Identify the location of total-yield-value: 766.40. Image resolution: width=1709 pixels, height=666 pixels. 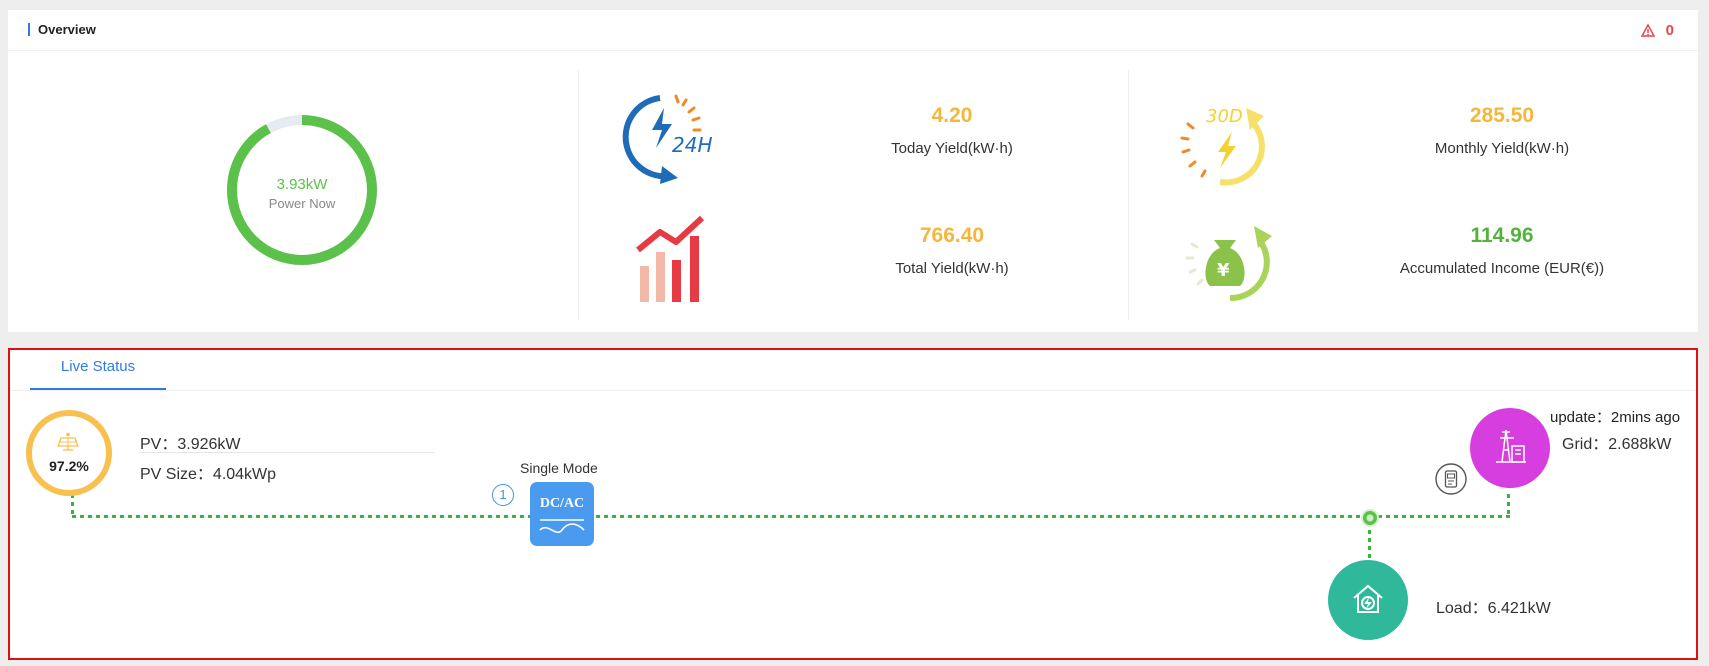
(952, 235).